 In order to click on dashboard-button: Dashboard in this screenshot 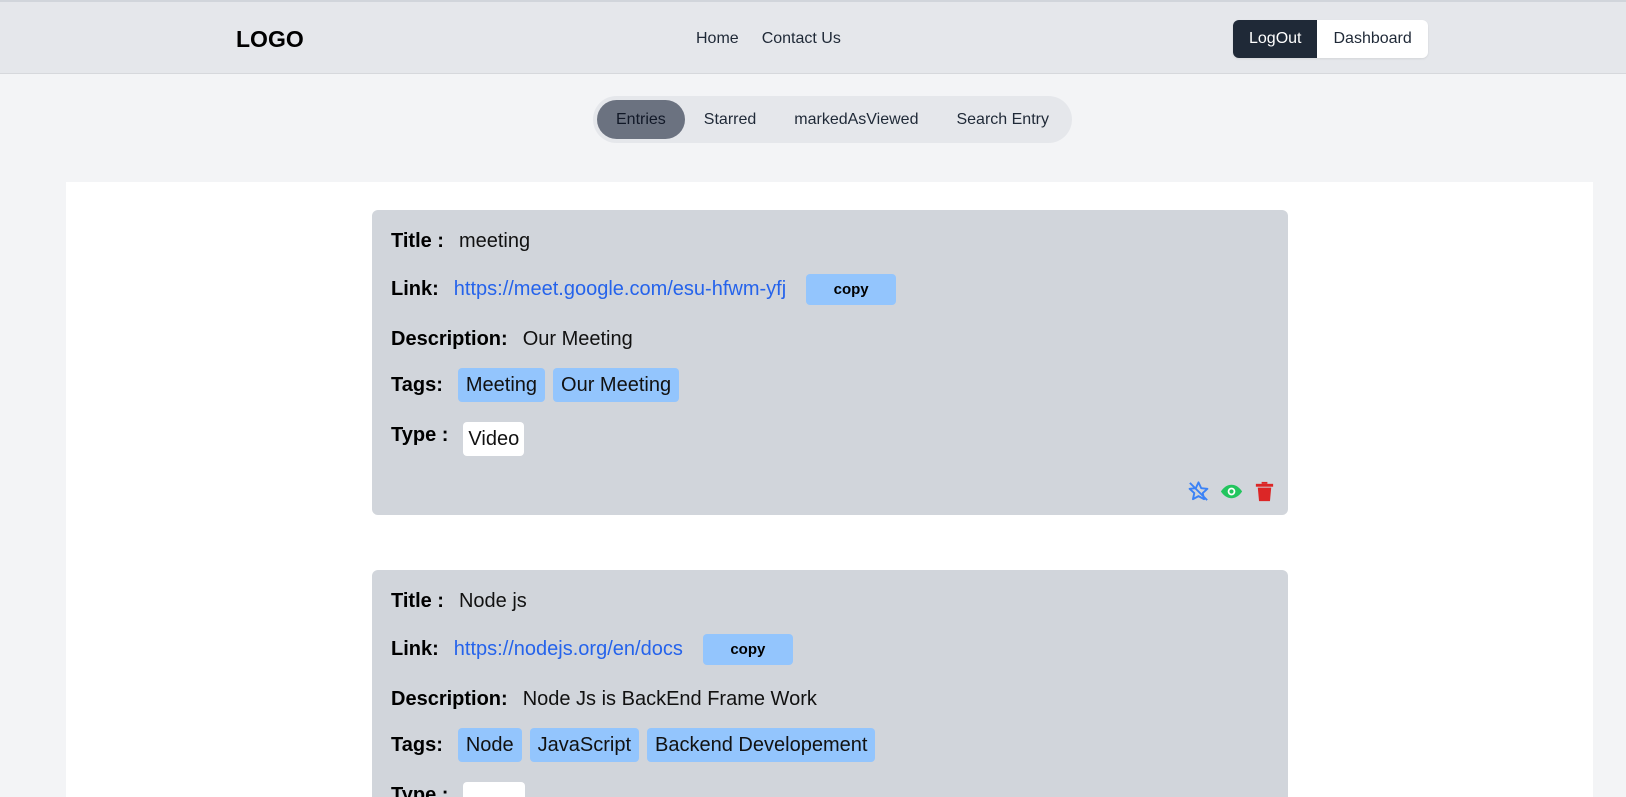, I will do `click(1372, 39)`.